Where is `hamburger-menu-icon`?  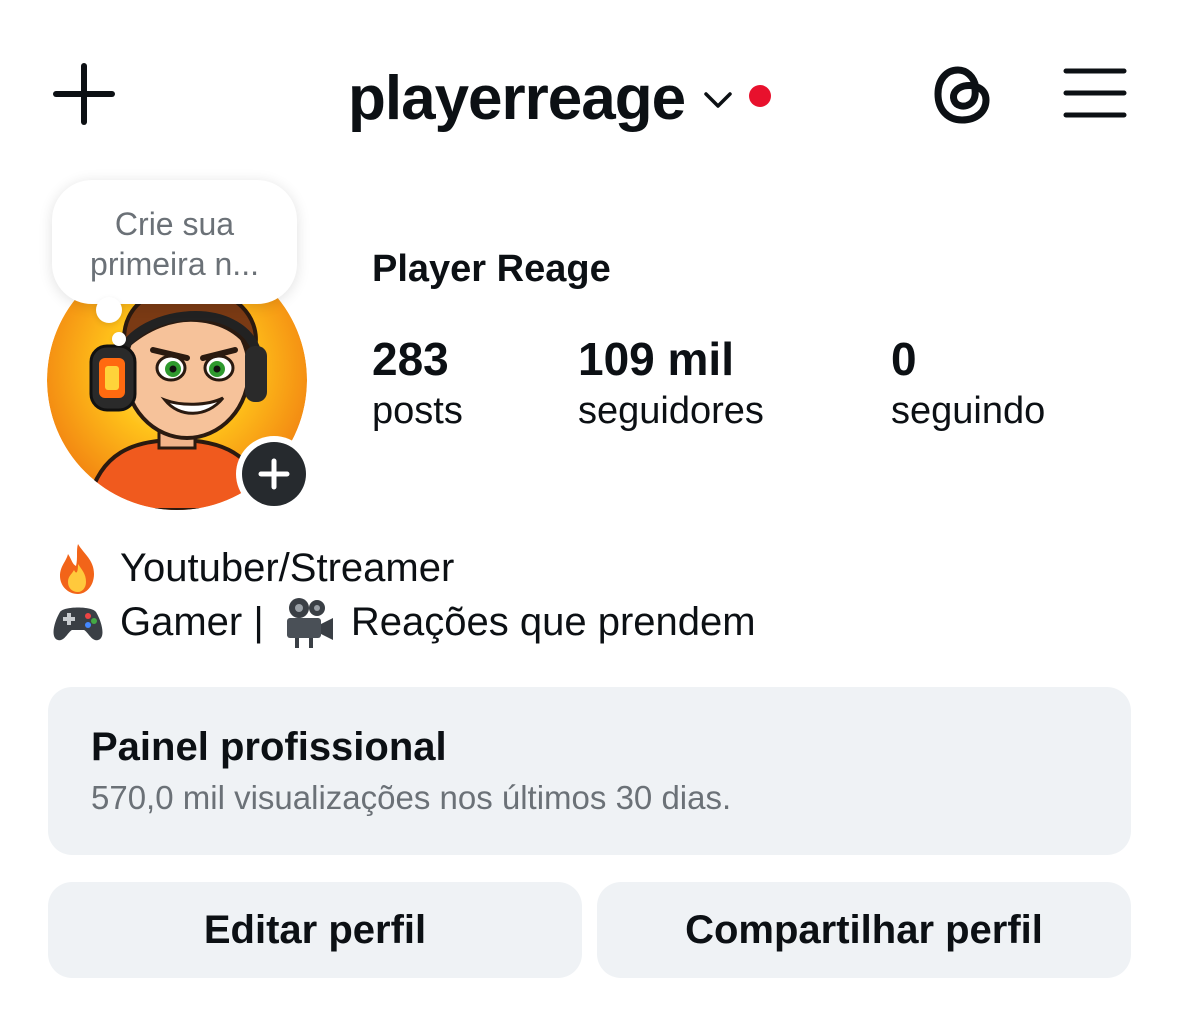
hamburger-menu-icon is located at coordinates (1095, 93).